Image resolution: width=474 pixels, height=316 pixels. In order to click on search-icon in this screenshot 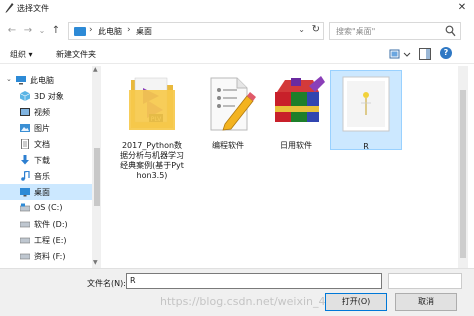, I will do `click(450, 31)`.